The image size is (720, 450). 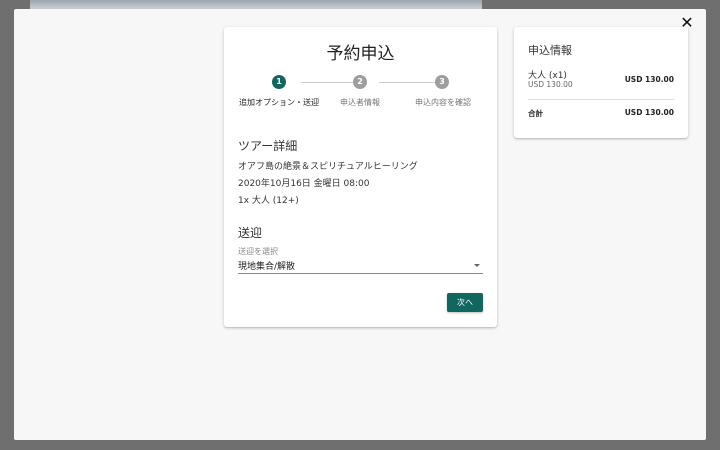 What do you see at coordinates (442, 82) in the screenshot?
I see `step-3-indicator: 3` at bounding box center [442, 82].